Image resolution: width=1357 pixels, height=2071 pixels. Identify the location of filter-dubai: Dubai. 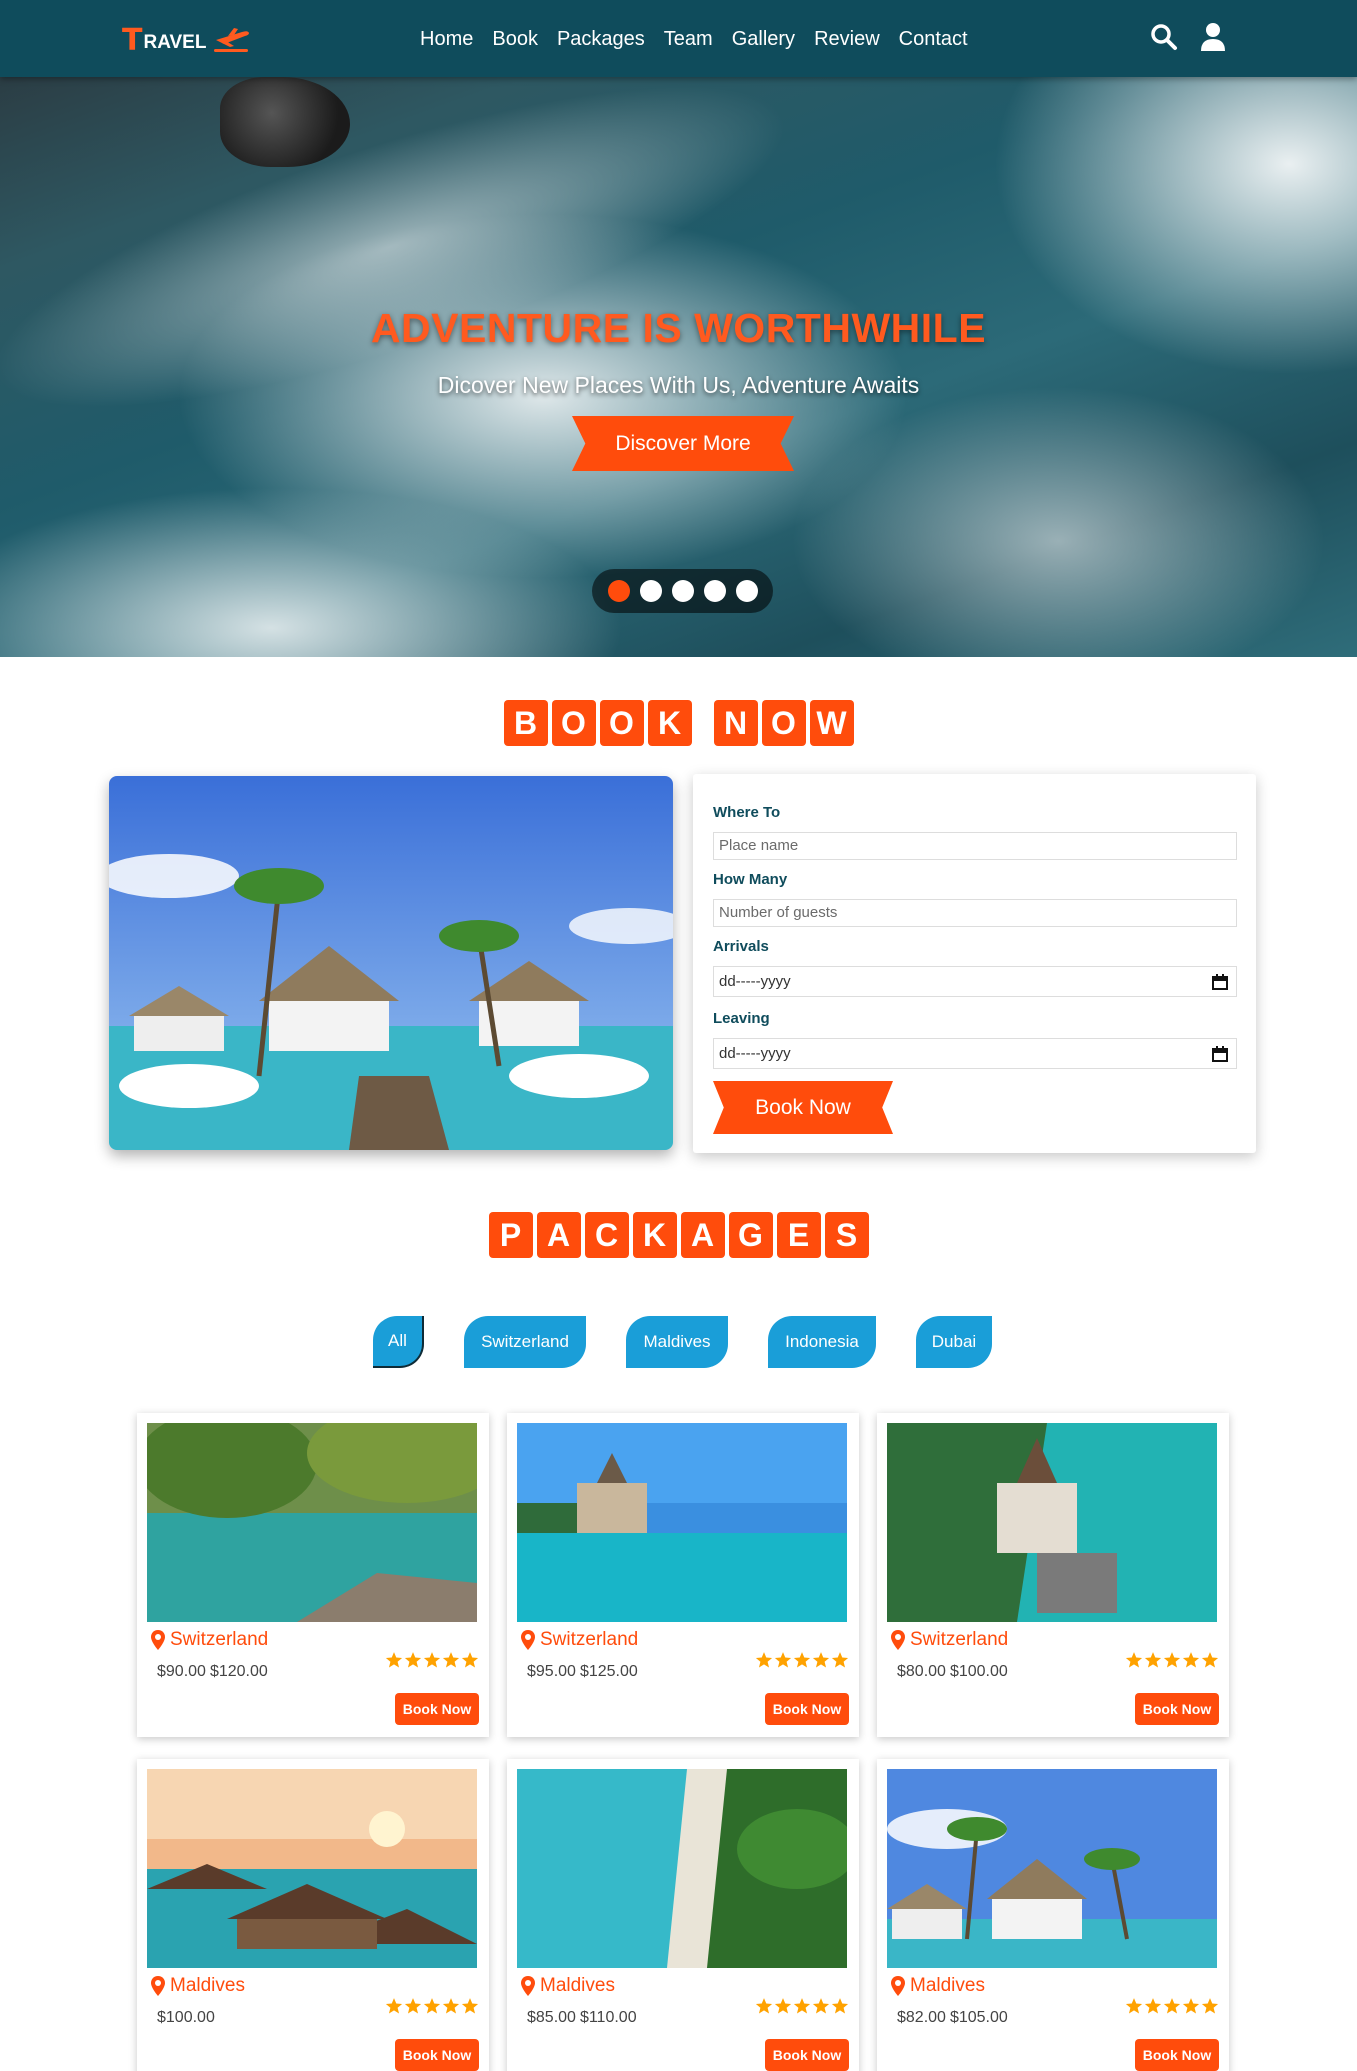
(954, 1342).